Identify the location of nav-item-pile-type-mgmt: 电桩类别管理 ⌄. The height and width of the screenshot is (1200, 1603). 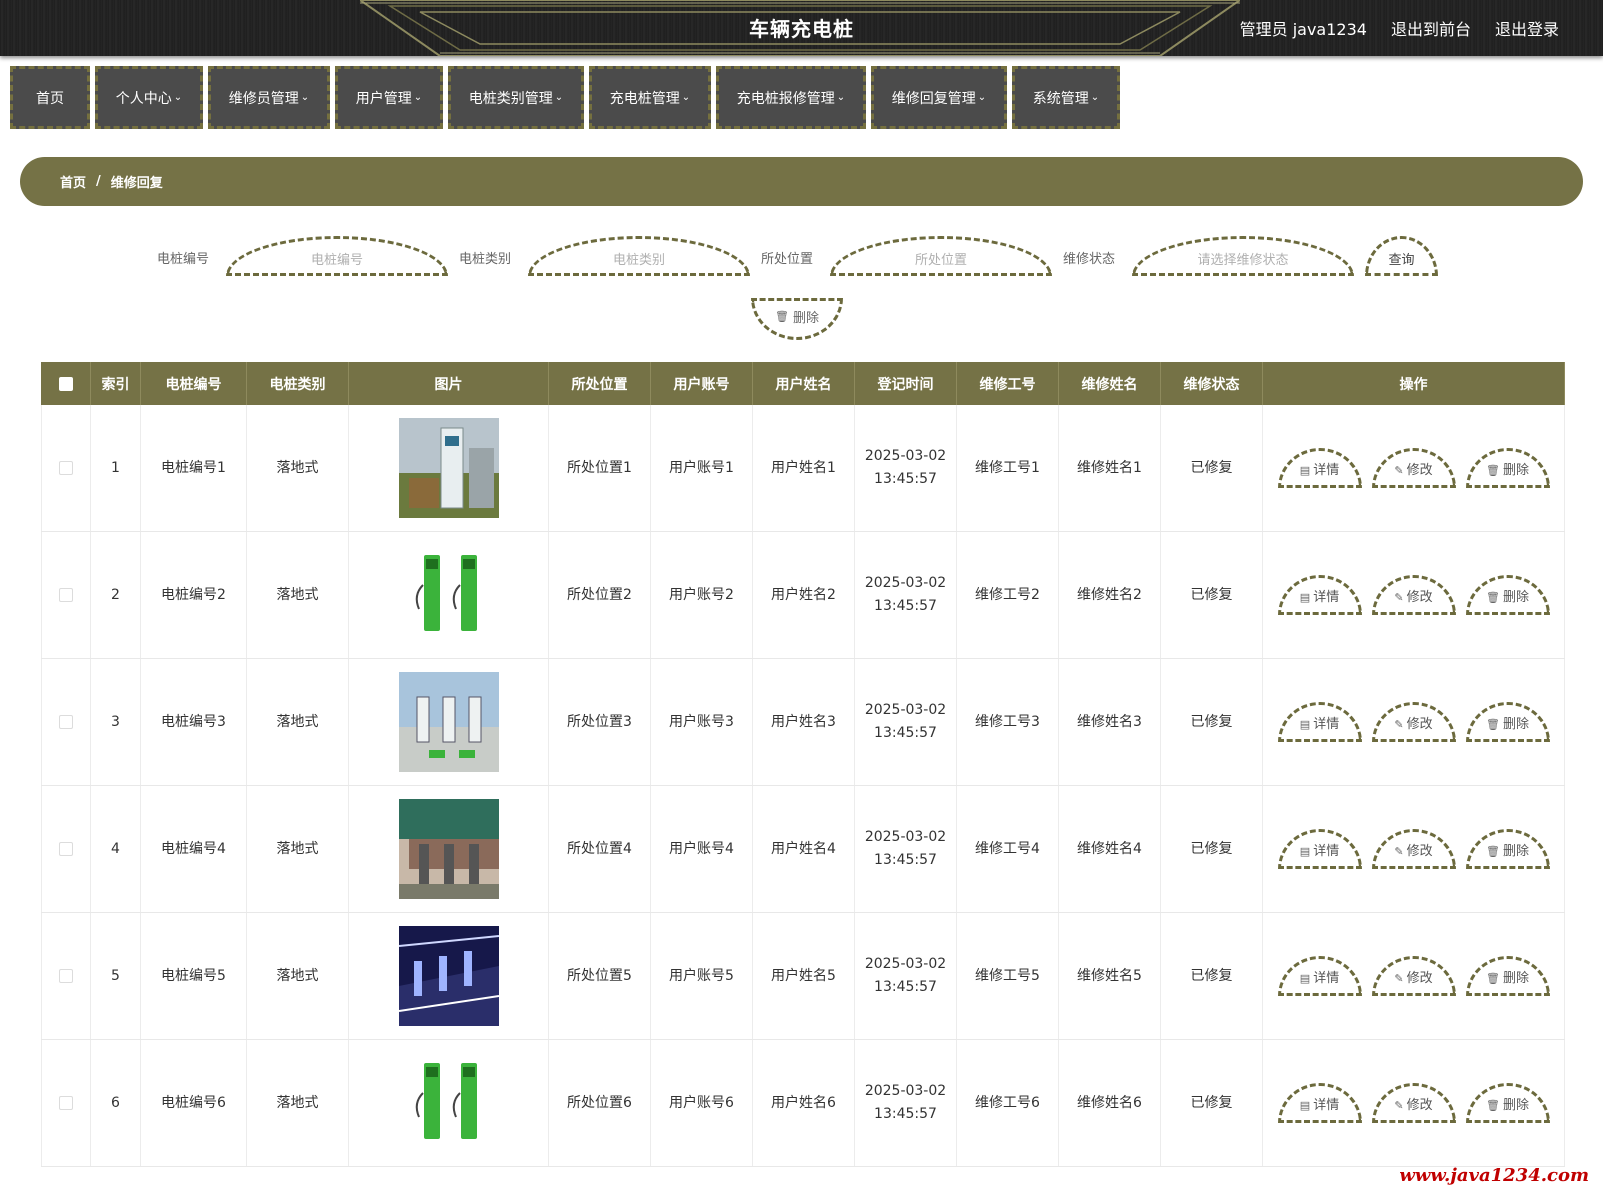
(516, 97).